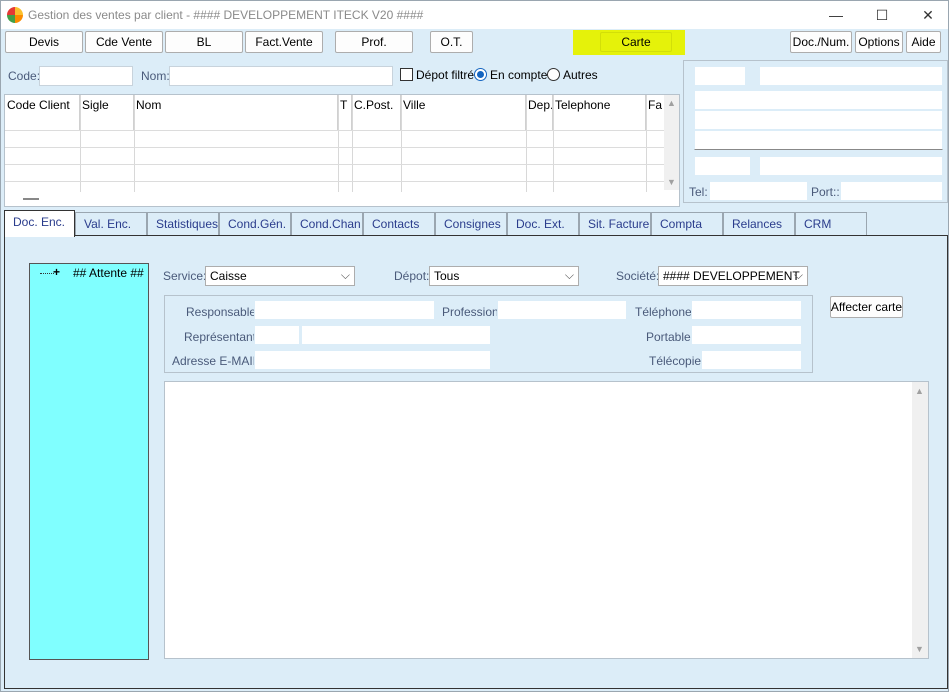 The width and height of the screenshot is (949, 692). What do you see at coordinates (722, 166) in the screenshot?
I see `client-postcode-field` at bounding box center [722, 166].